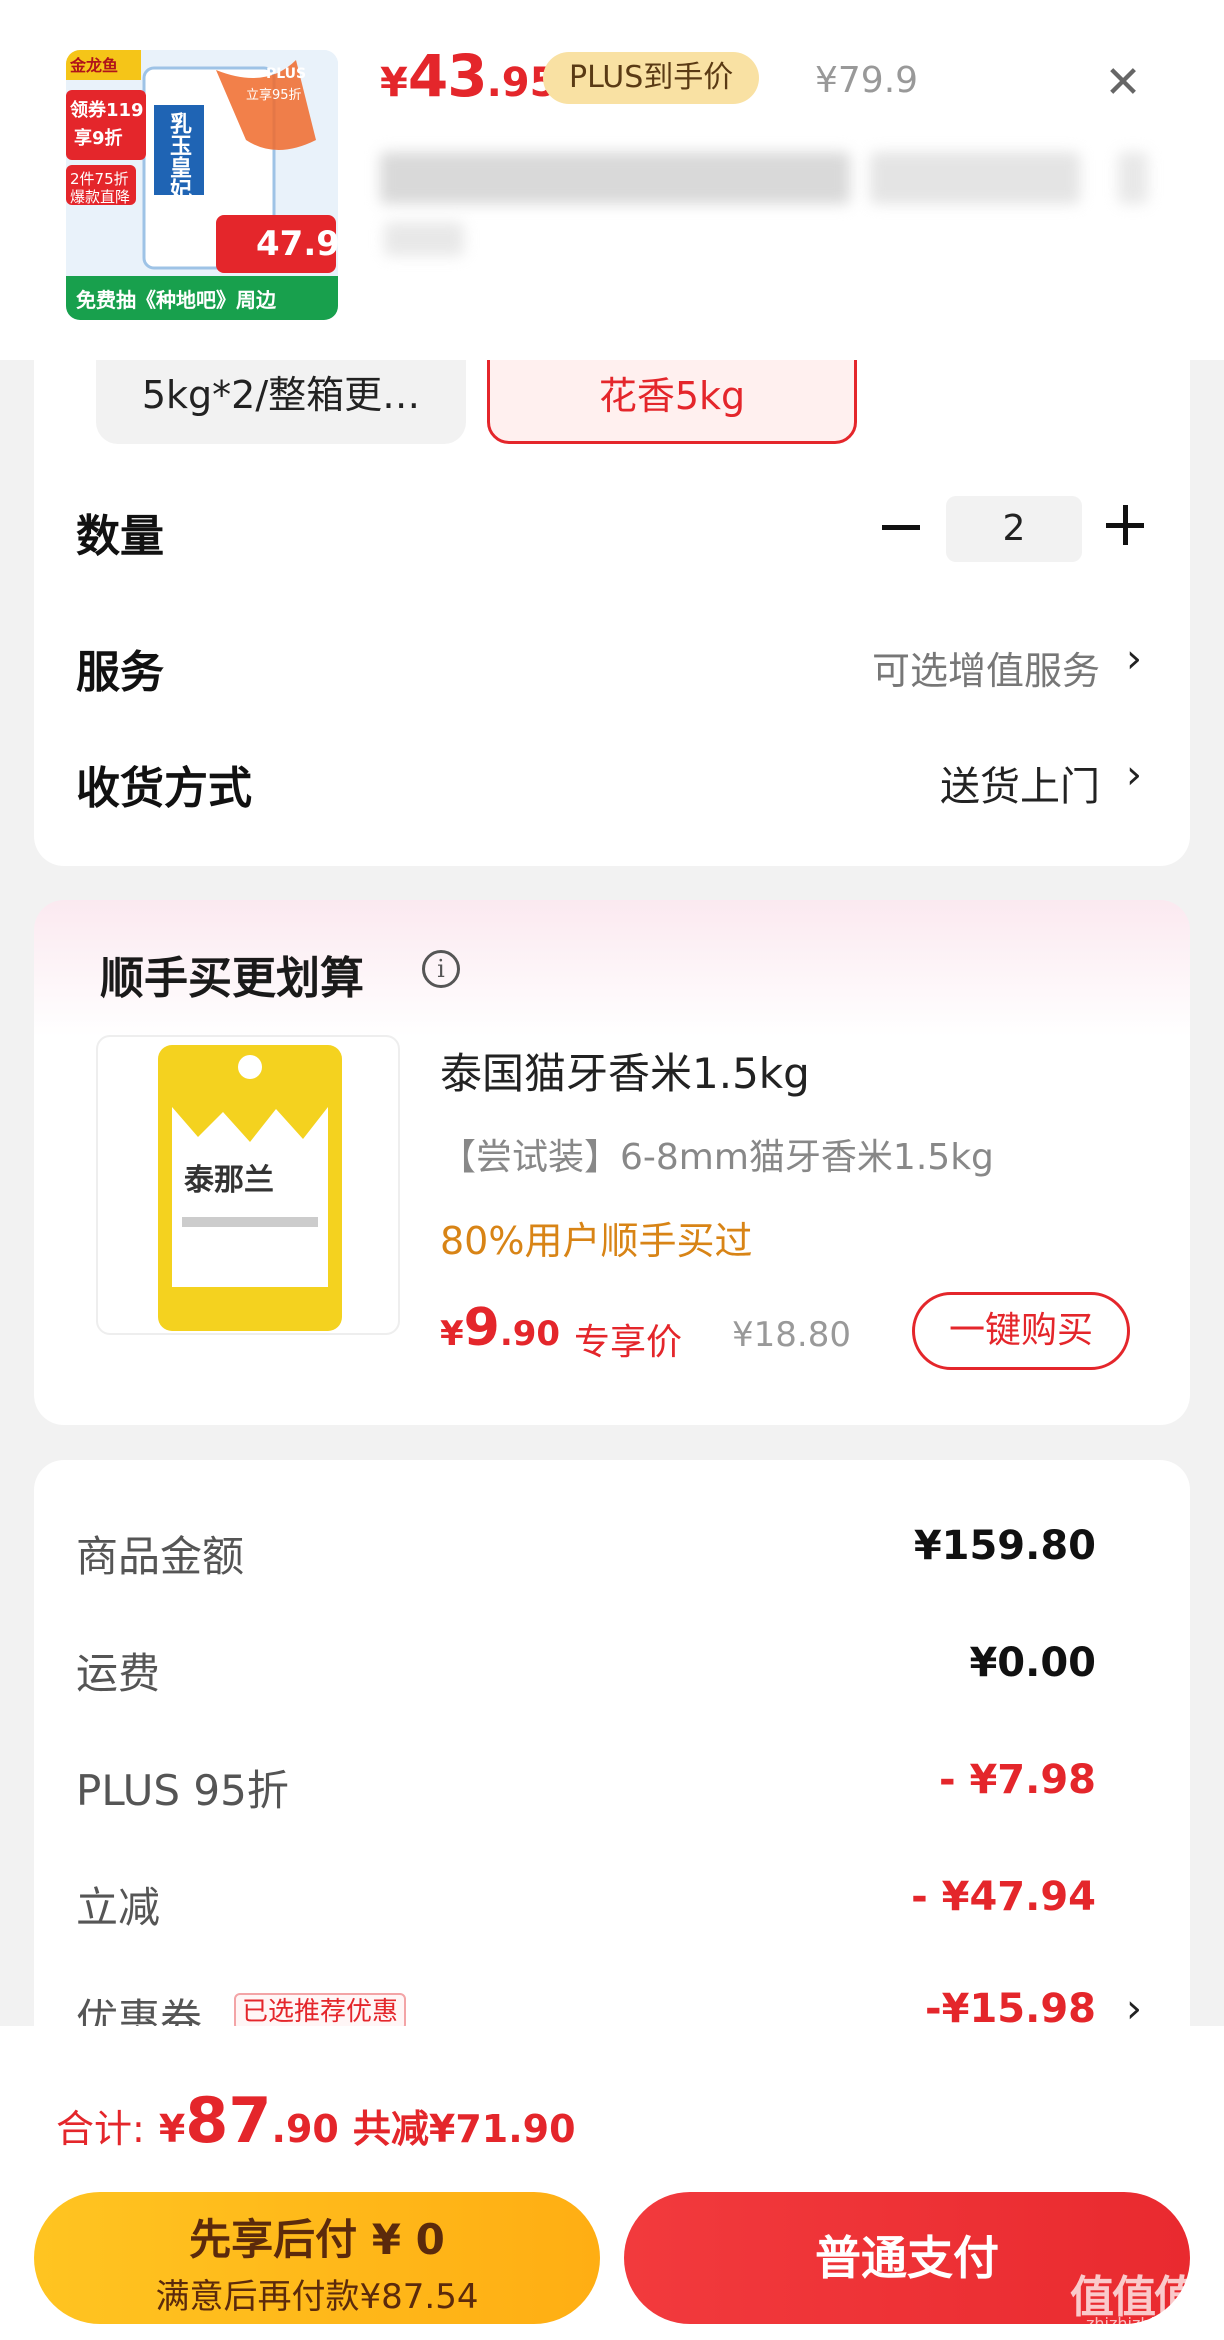 The width and height of the screenshot is (1224, 2340). Describe the element at coordinates (182, 1790) in the screenshot. I see `summary-label-plus-discount: PLUS 95折` at that location.